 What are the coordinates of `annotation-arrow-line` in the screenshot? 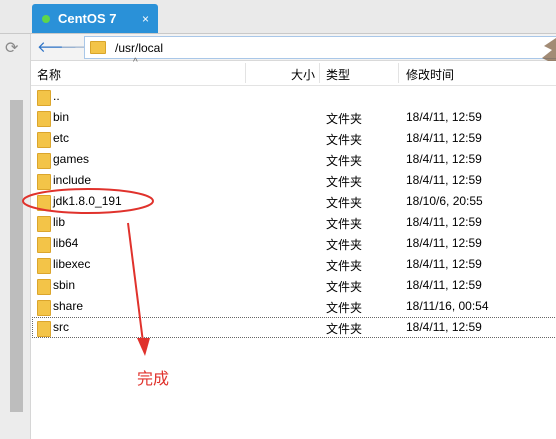 It's located at (135, 282).